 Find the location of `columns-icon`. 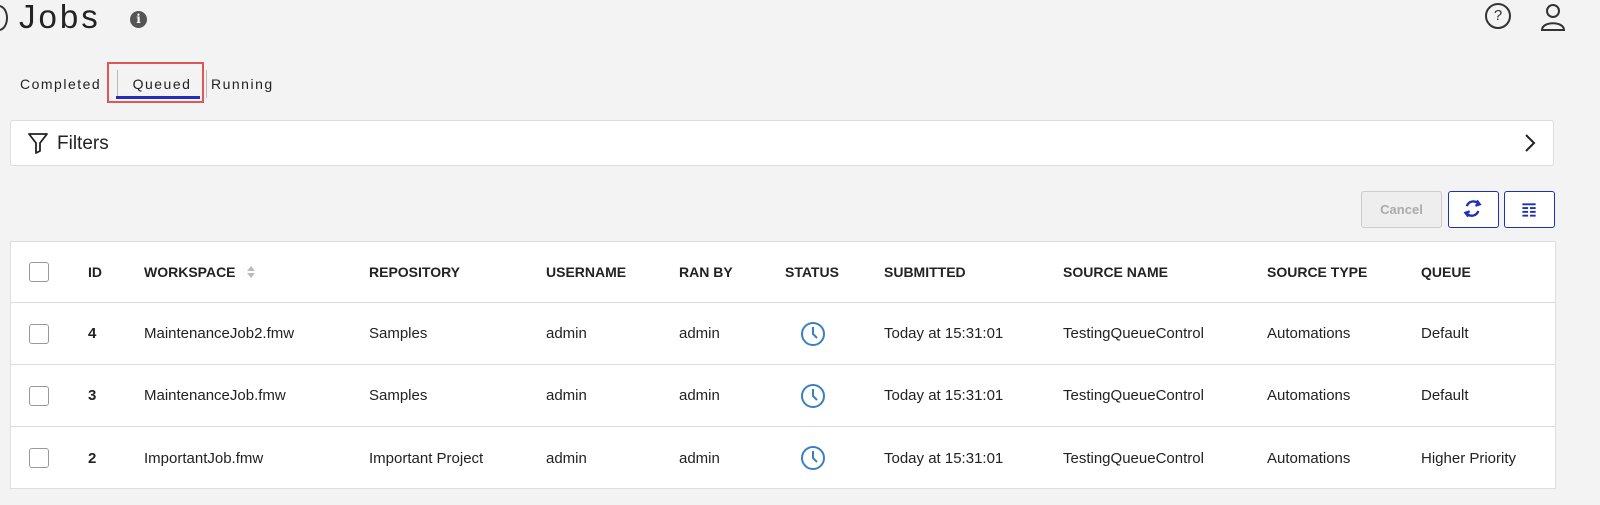

columns-icon is located at coordinates (1529, 210).